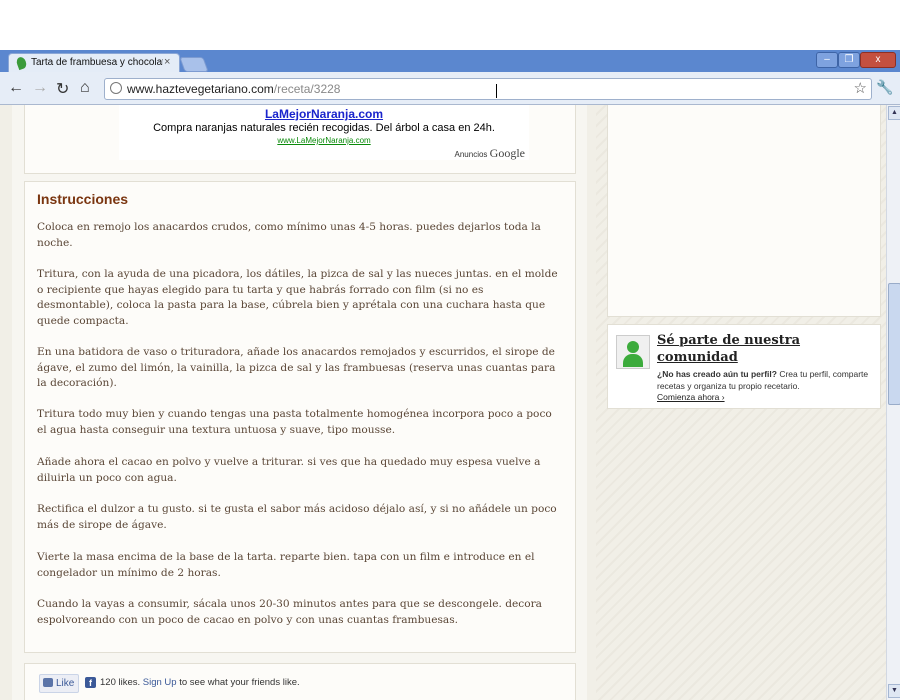 The height and width of the screenshot is (700, 900). Describe the element at coordinates (860, 88) in the screenshot. I see `bookmark-star-icon: ☆` at that location.